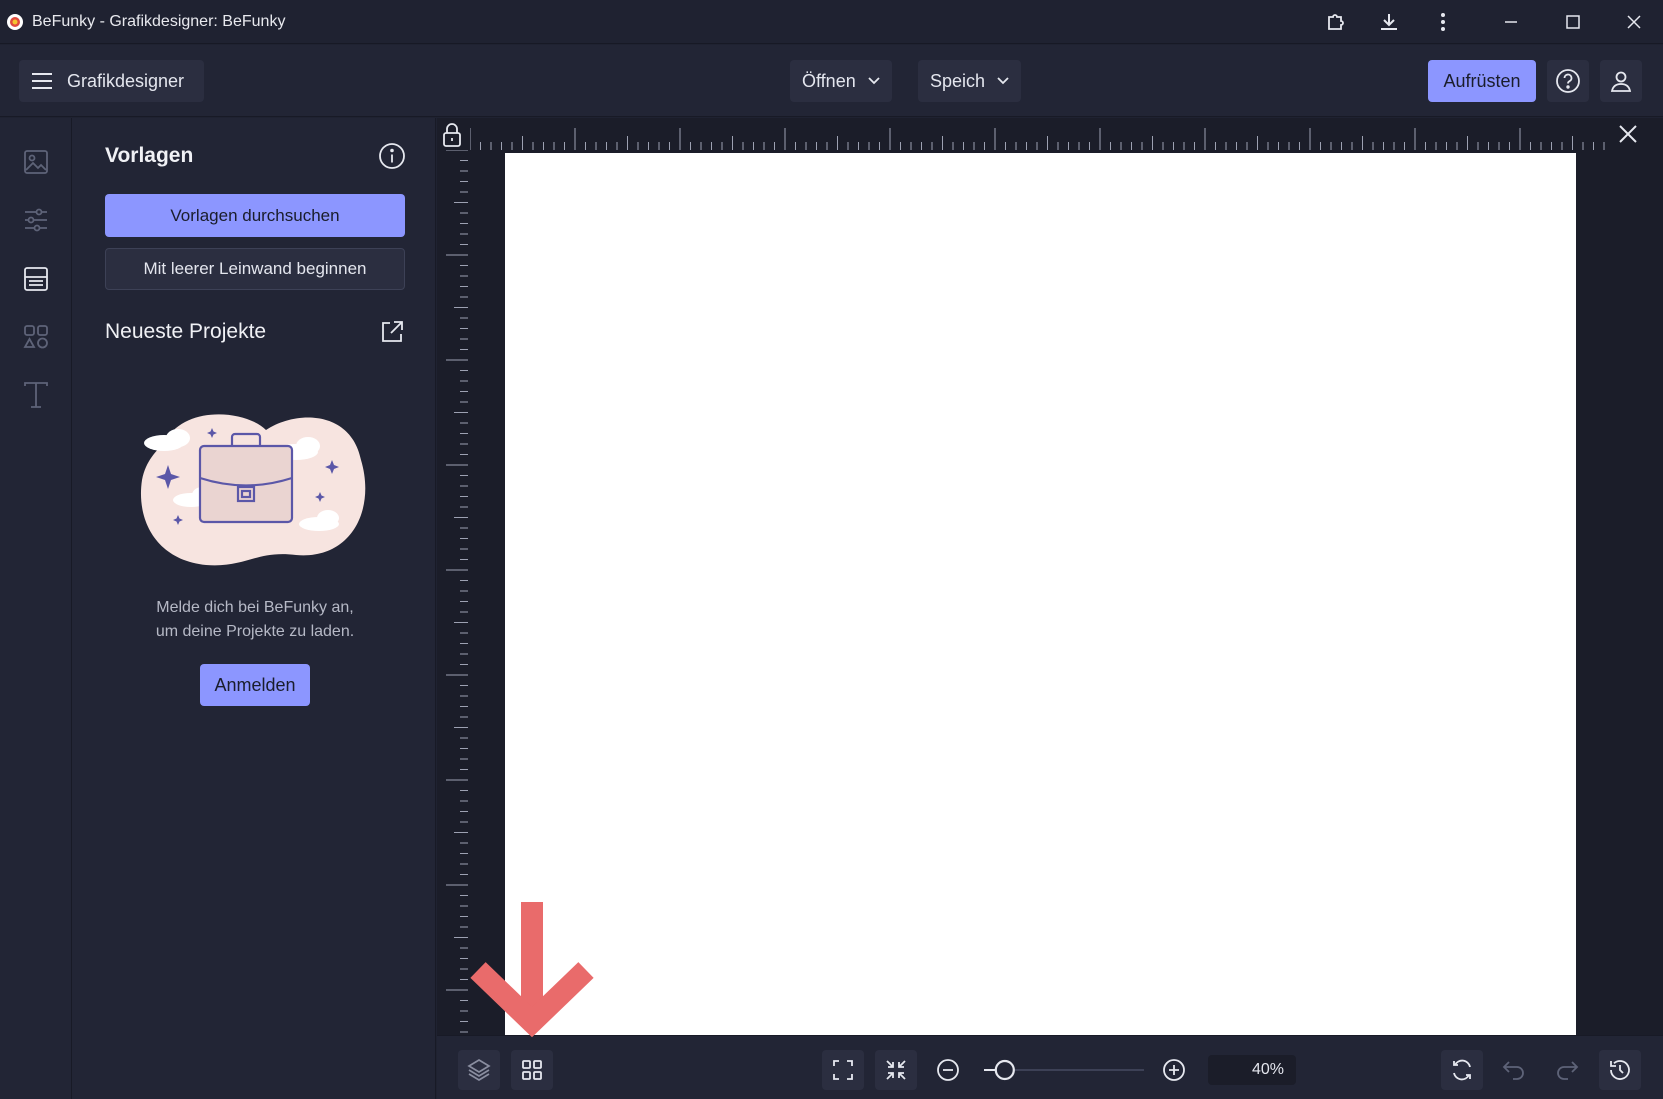 This screenshot has height=1099, width=1663. Describe the element at coordinates (15, 22) in the screenshot. I see `browser-app-icon` at that location.